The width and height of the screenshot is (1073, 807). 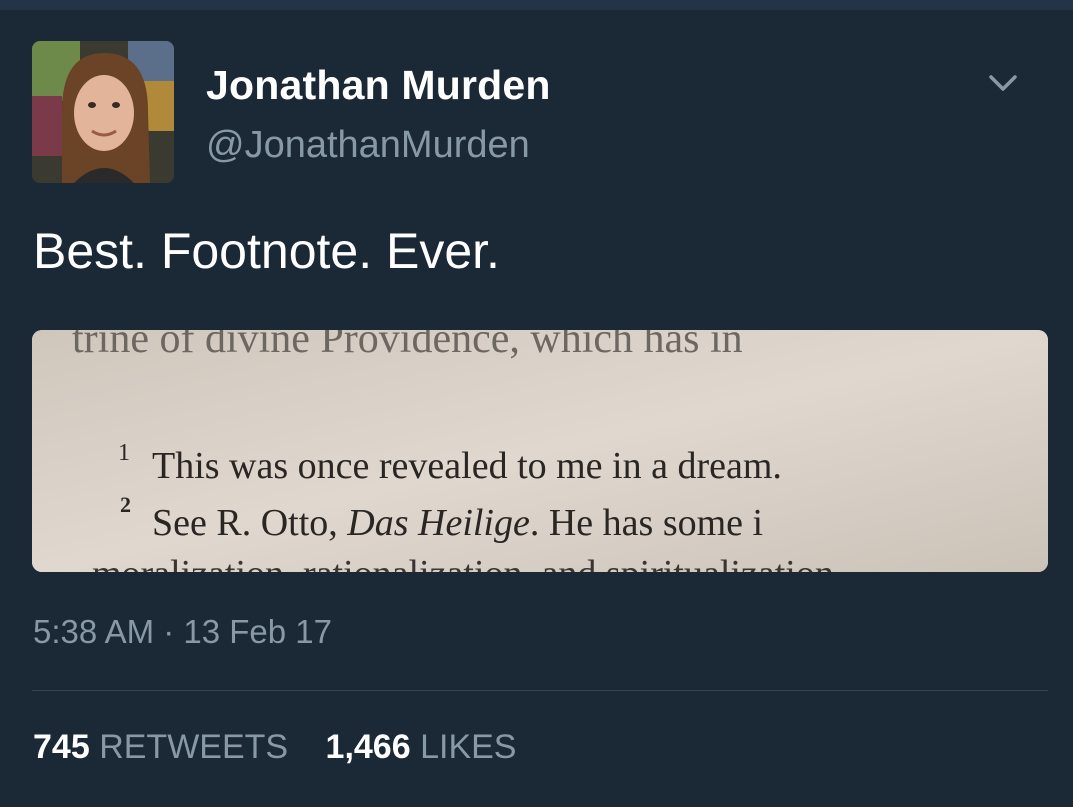 What do you see at coordinates (368, 145) in the screenshot?
I see `author-handle: @JonathanMurden` at bounding box center [368, 145].